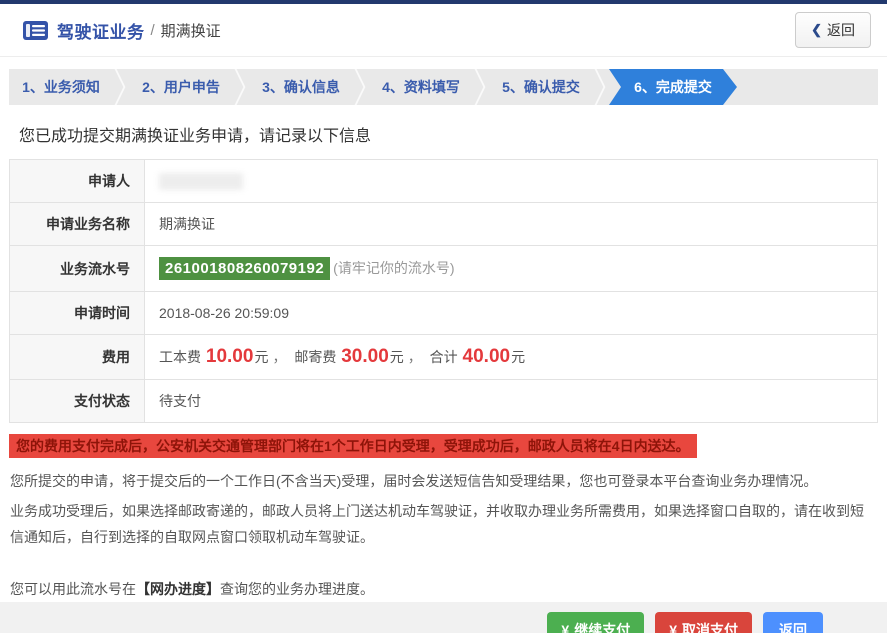  I want to click on success-message: 您已成功提交期满换证业务申请，请记录以下信息, so click(195, 136).